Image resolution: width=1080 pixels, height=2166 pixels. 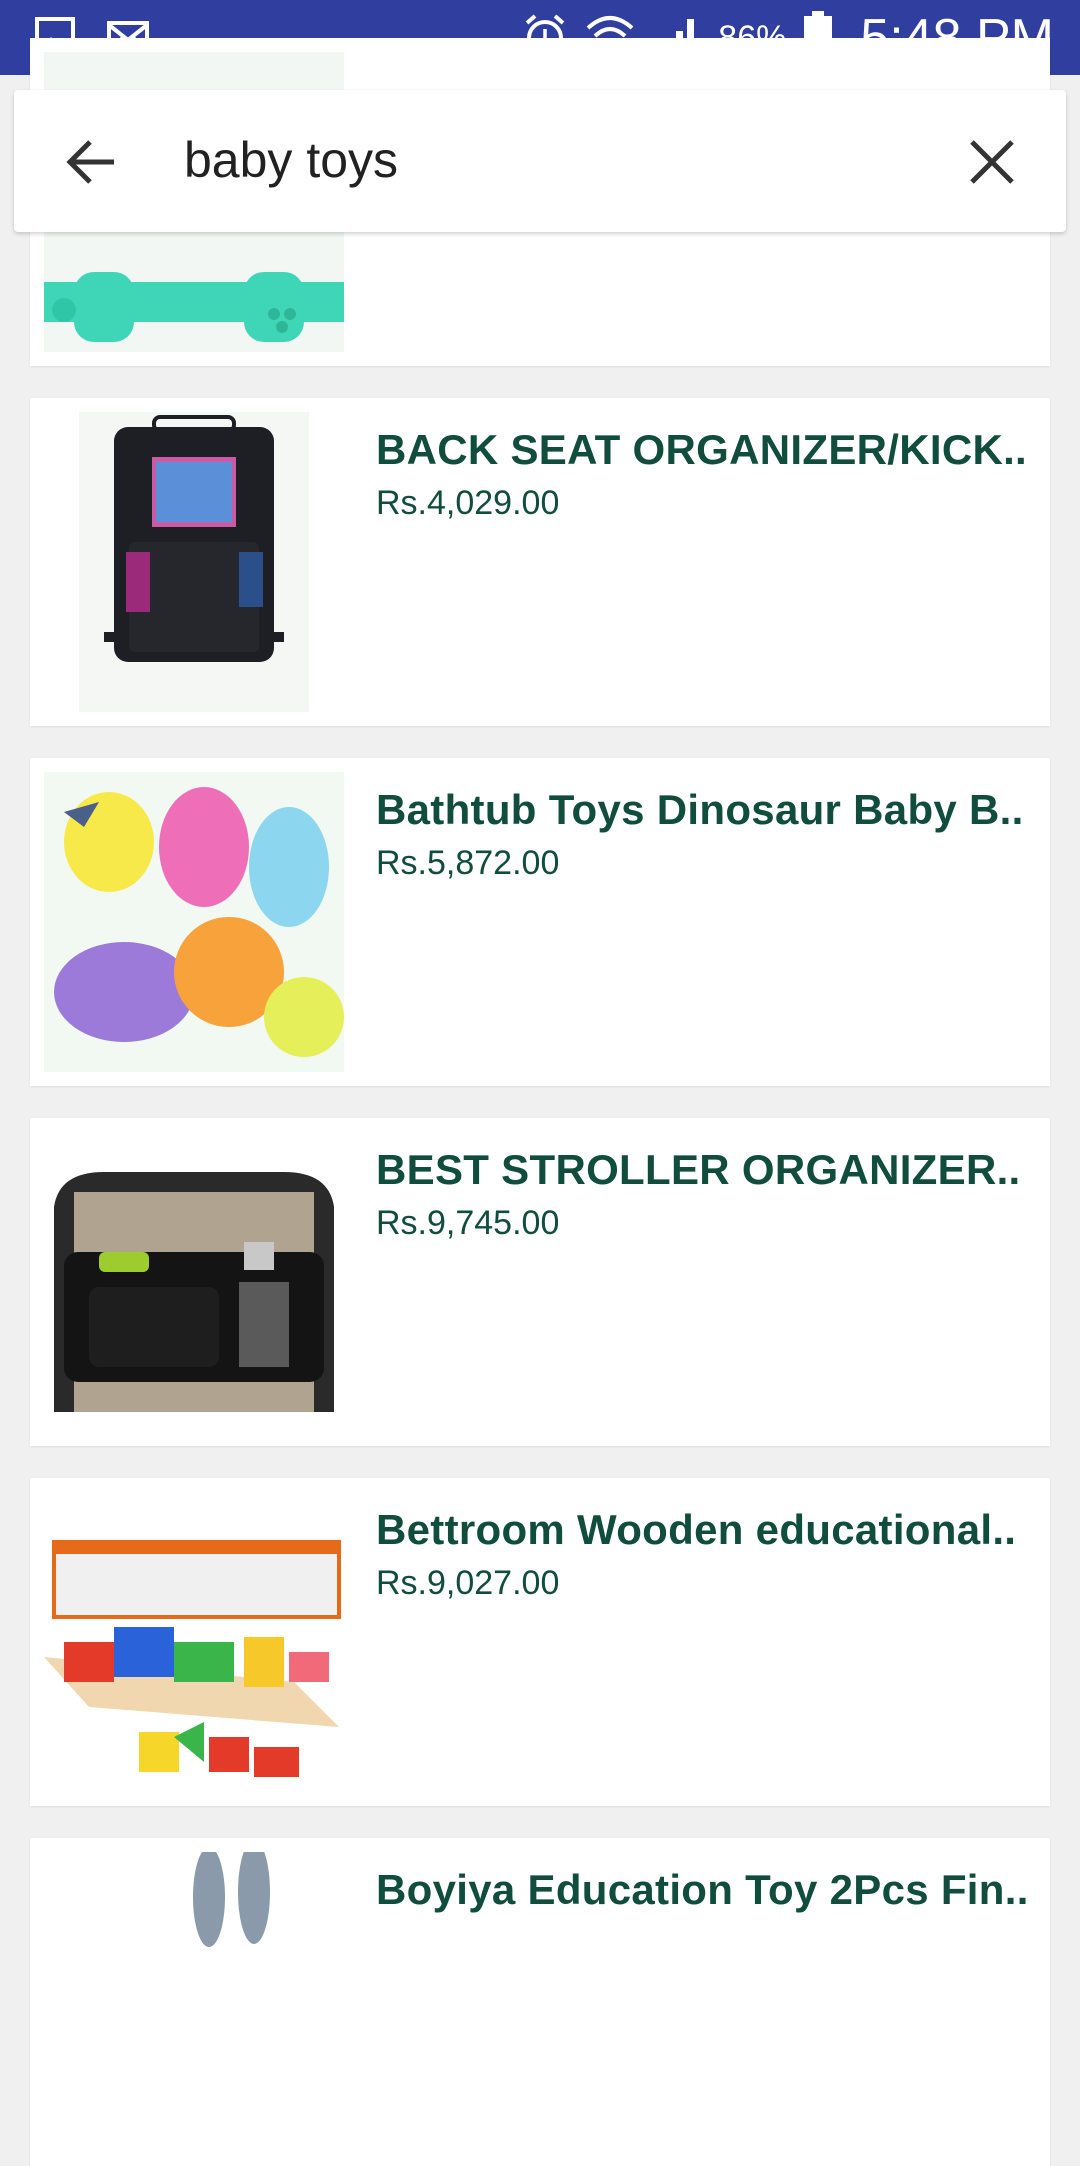 I want to click on search-input: baby toys, so click(x=291, y=160).